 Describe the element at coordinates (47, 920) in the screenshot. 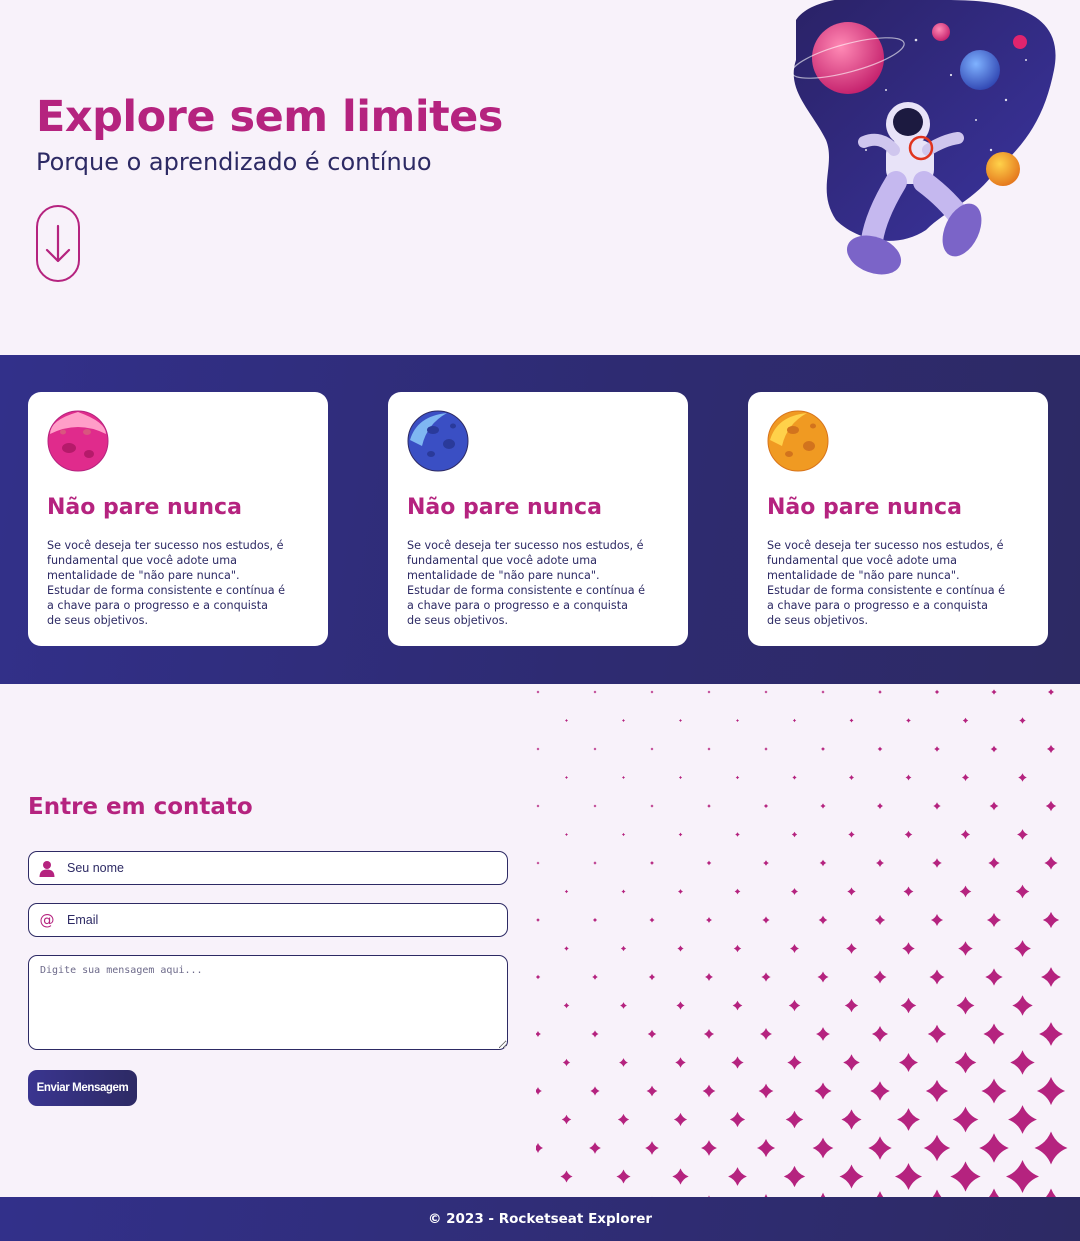

I see `at-sign-icon: @` at that location.